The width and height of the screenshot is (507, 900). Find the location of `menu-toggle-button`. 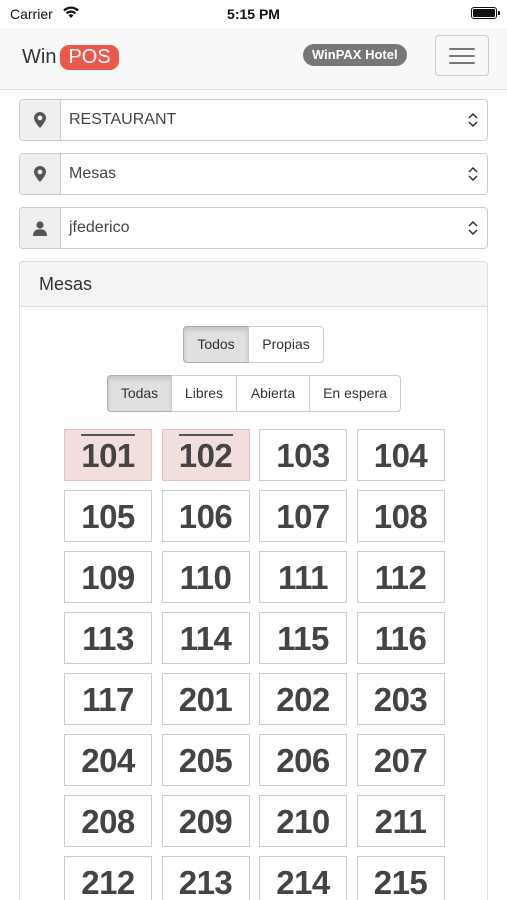

menu-toggle-button is located at coordinates (462, 55).